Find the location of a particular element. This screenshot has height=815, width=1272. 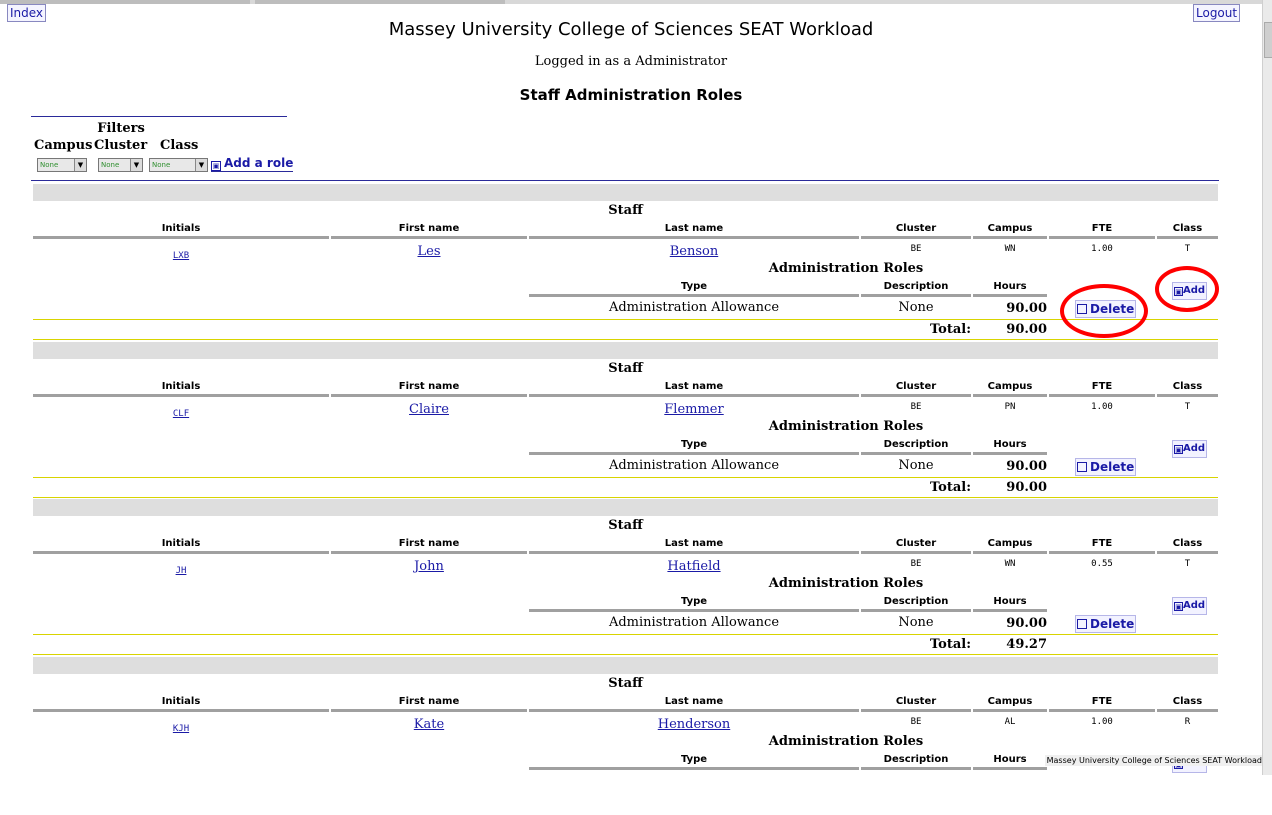

staff-last-name-link: Henderson is located at coordinates (694, 724).